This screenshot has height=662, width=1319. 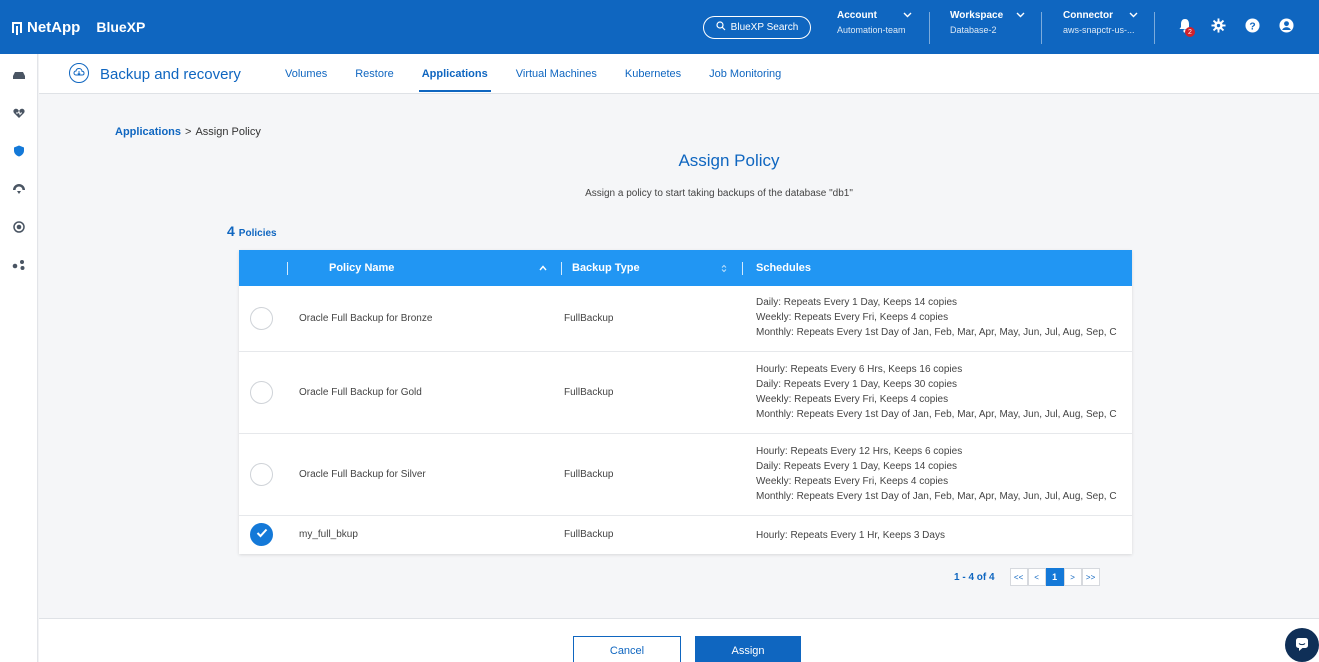 What do you see at coordinates (306, 74) in the screenshot?
I see `tab-volumes: Volumes` at bounding box center [306, 74].